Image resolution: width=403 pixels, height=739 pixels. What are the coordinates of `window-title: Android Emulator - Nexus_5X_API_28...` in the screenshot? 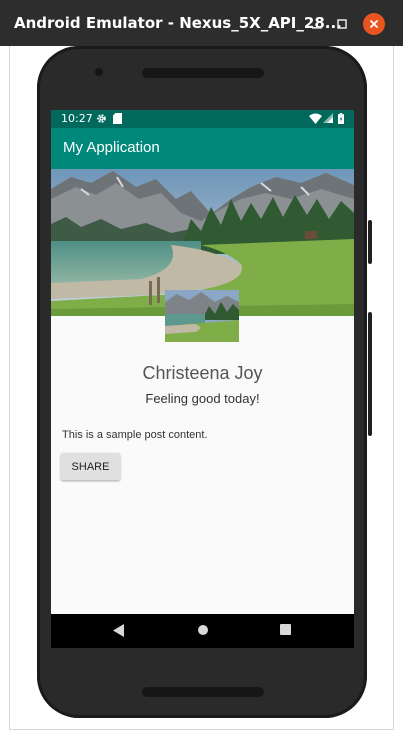 It's located at (178, 23).